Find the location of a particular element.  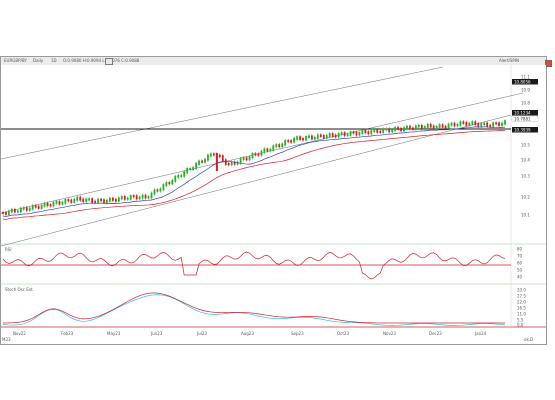

rsi-label: RSI is located at coordinates (8, 249).